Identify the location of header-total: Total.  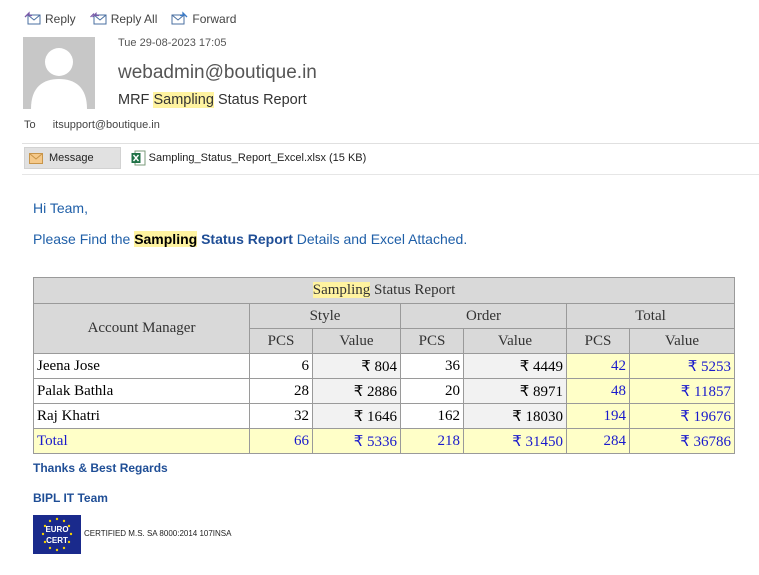
(650, 316).